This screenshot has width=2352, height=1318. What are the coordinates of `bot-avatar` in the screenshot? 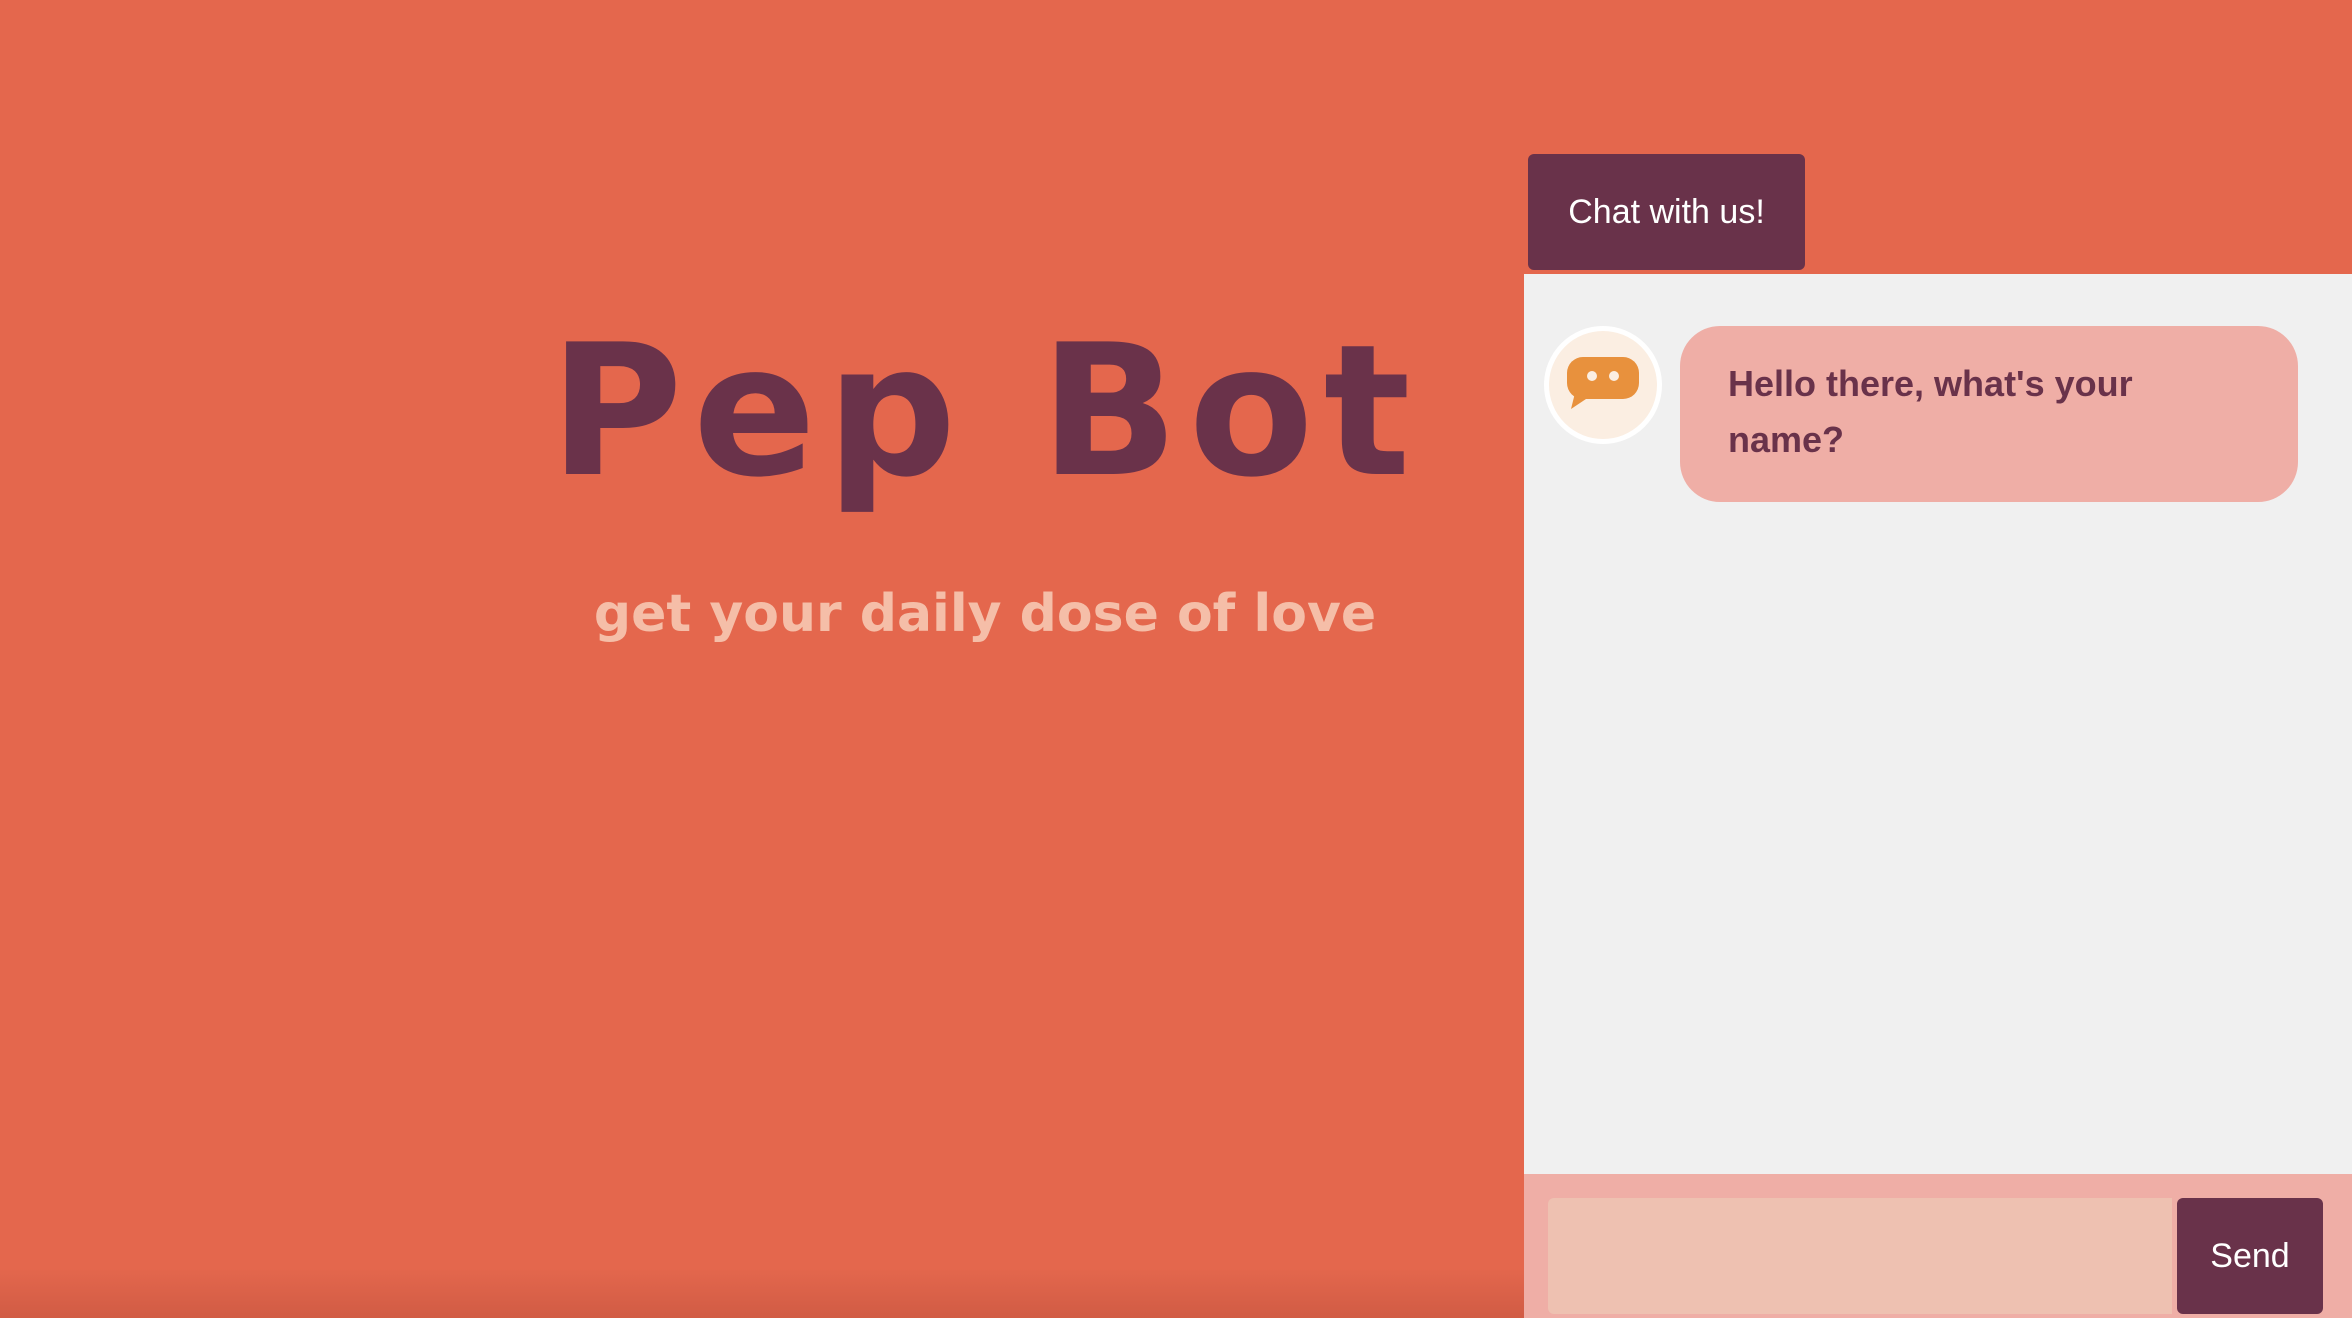 It's located at (1603, 385).